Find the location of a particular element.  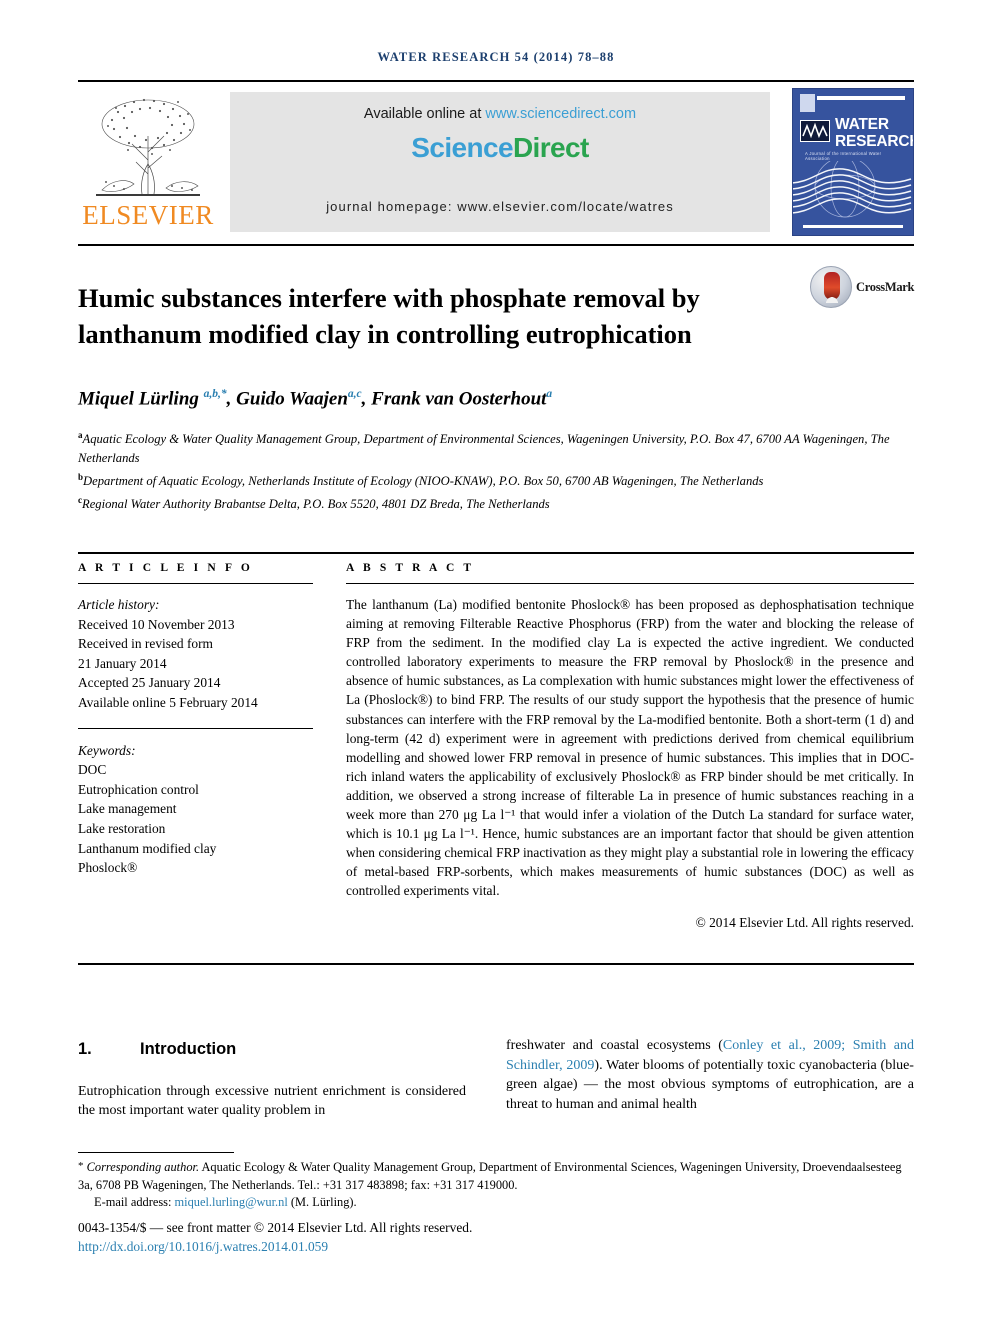

email-link: miquel.lurling@wur.nl is located at coordinates (231, 1202).